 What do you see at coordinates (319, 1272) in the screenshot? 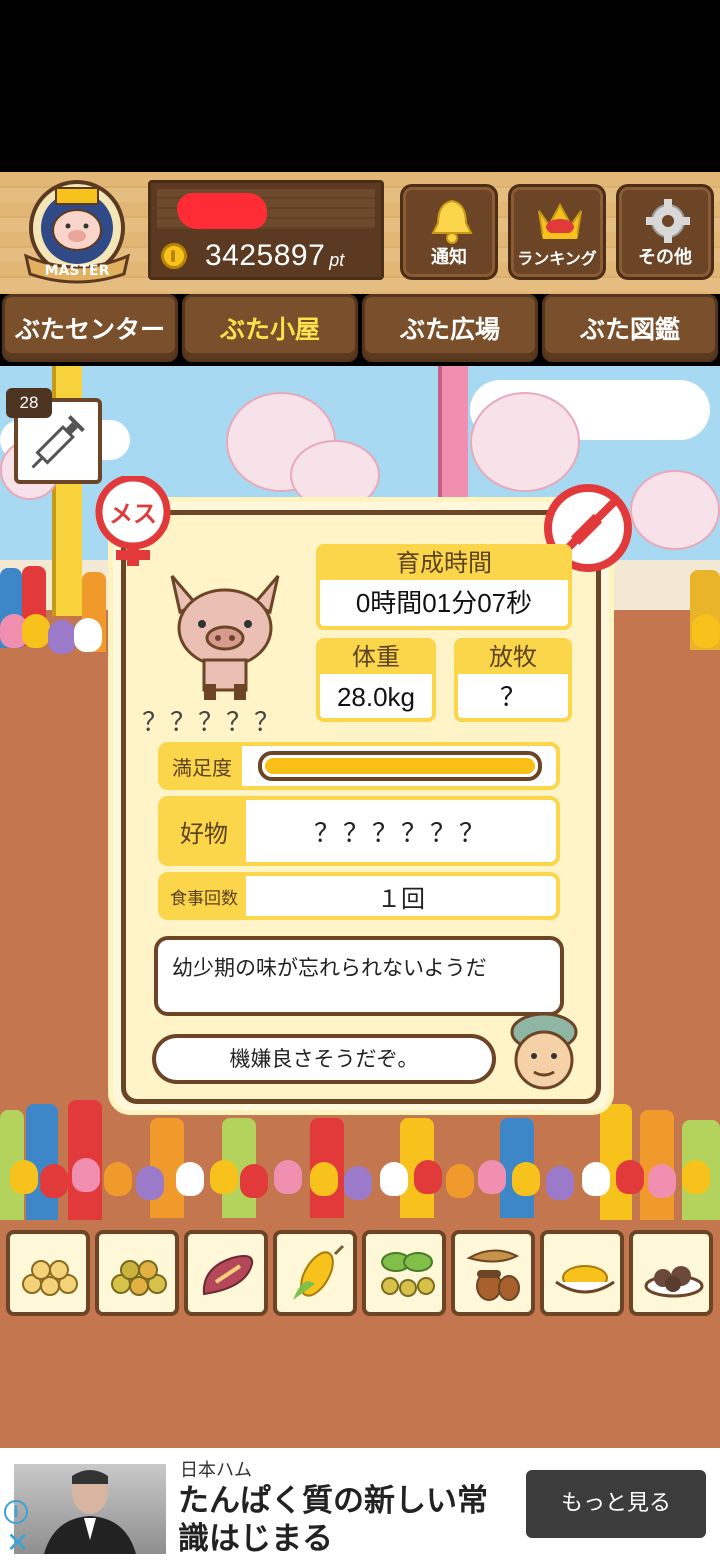
I see `corn-icon` at bounding box center [319, 1272].